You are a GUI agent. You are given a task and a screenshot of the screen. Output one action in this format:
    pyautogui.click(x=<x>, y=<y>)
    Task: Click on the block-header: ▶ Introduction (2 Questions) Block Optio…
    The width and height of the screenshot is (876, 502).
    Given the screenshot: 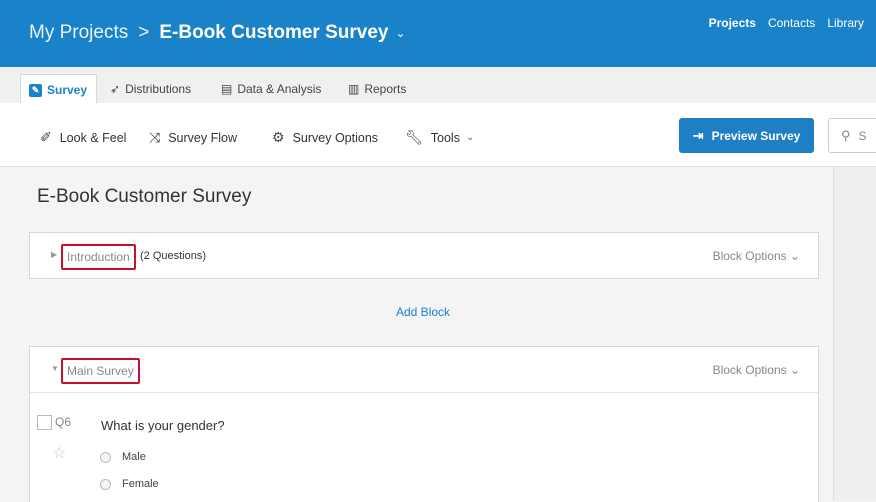 What is the action you would take?
    pyautogui.click(x=424, y=255)
    